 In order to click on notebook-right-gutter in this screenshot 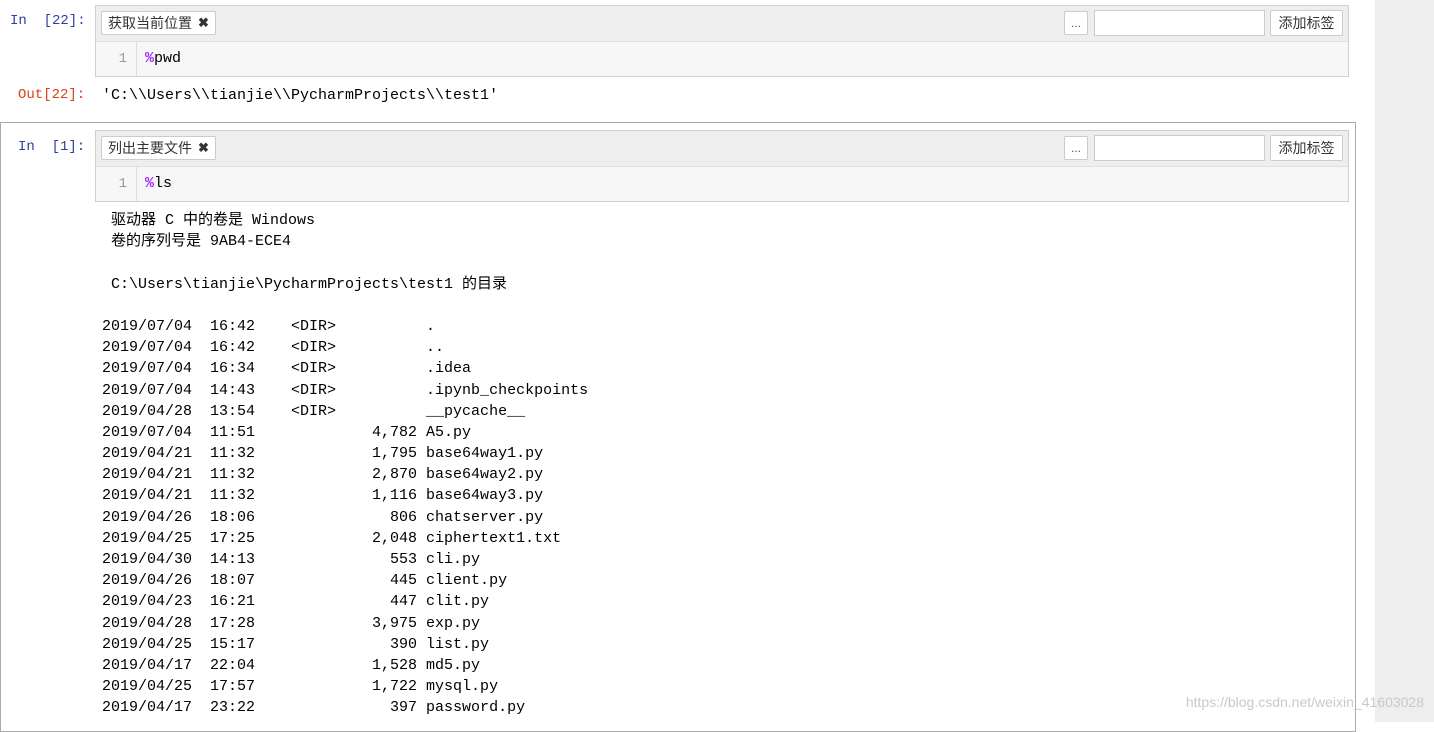, I will do `click(1404, 361)`.